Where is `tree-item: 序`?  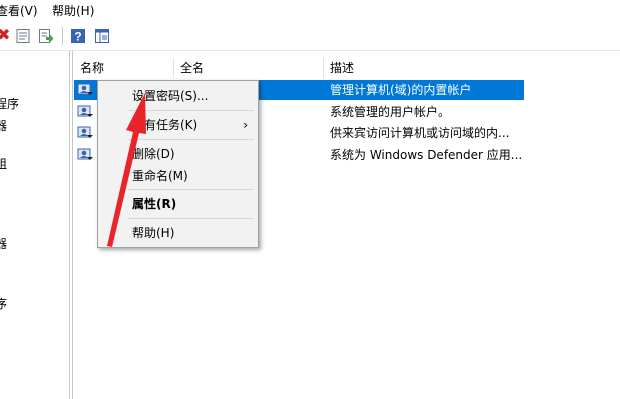 tree-item: 序 is located at coordinates (3, 304).